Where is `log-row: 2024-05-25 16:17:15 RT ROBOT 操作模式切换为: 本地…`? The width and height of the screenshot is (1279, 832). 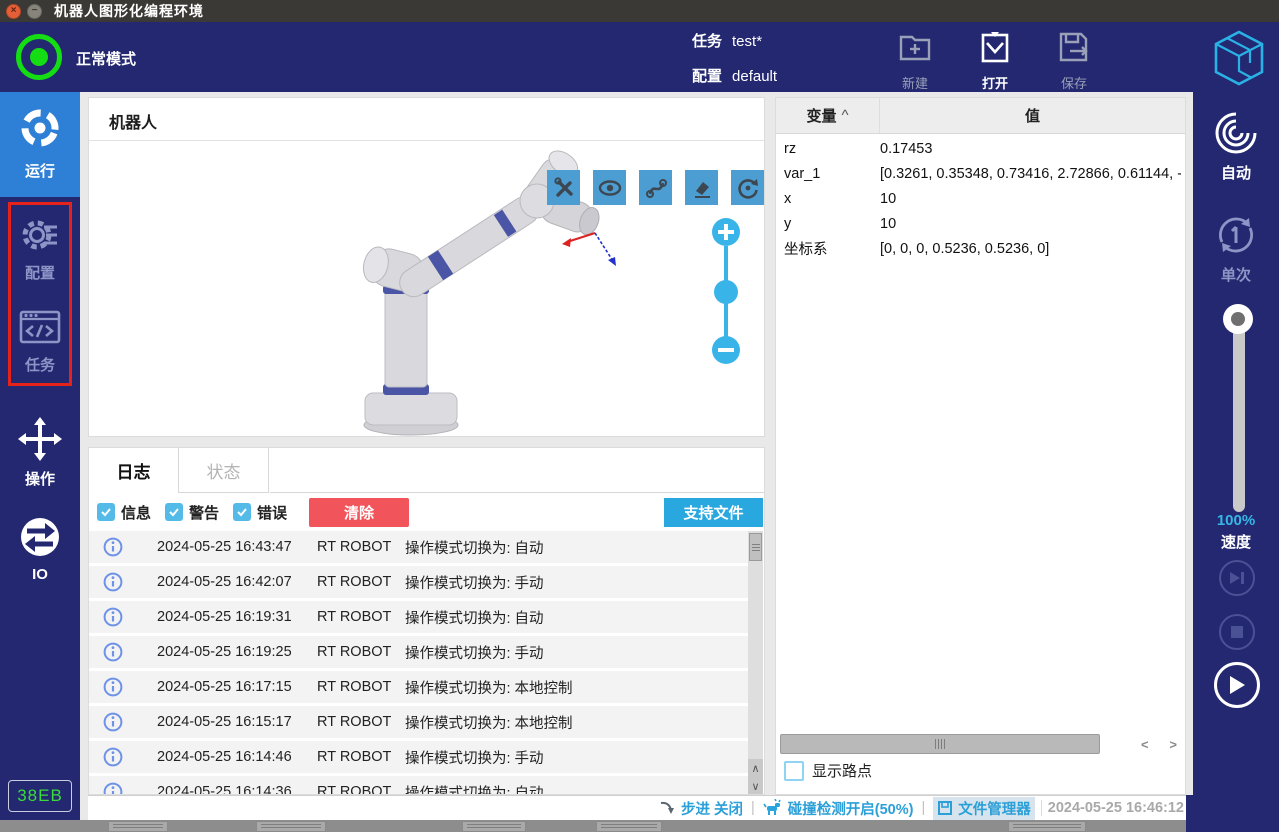 log-row: 2024-05-25 16:17:15 RT ROBOT 操作模式切换为: 本地… is located at coordinates (419, 688).